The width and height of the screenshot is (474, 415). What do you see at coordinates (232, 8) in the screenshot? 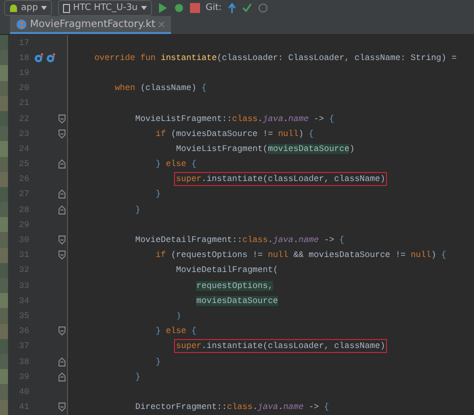
I see `update-arrow-icon` at bounding box center [232, 8].